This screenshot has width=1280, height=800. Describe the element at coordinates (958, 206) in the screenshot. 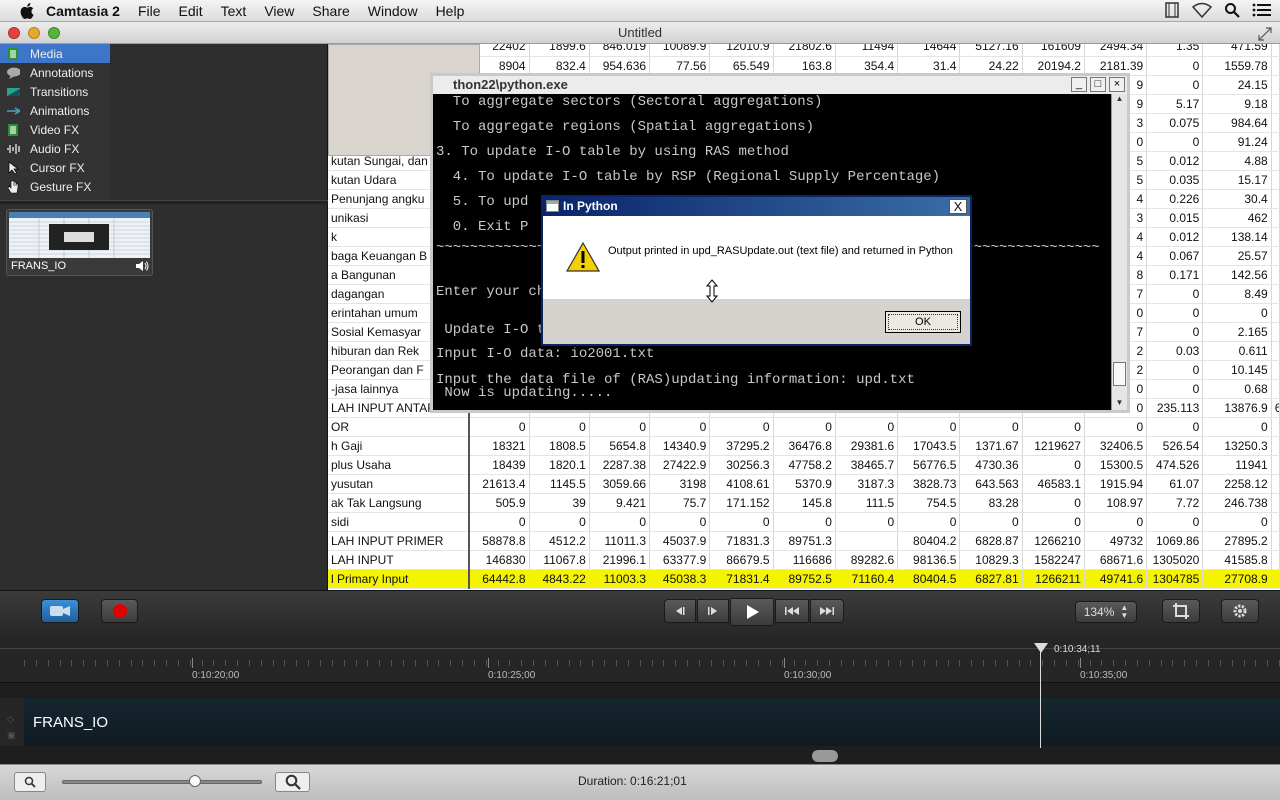

I see `dialog-close-button: X` at that location.